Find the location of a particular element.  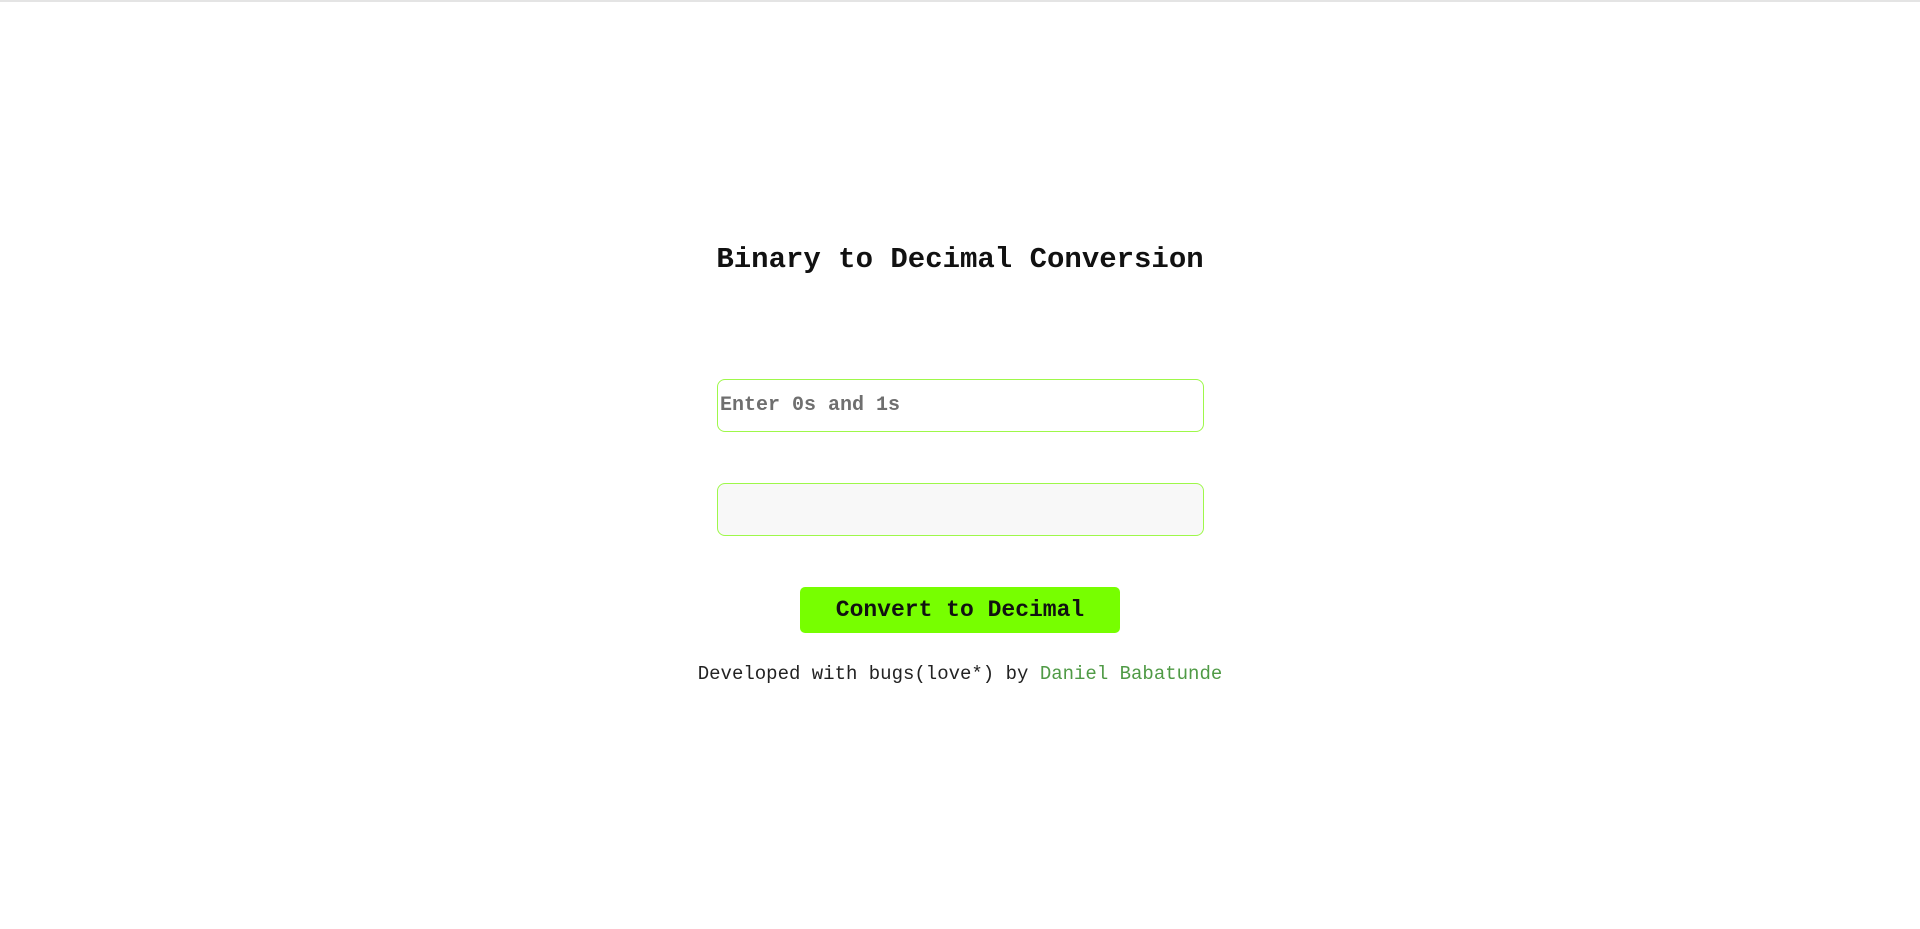

page-title: Binary to Decimal Conversion is located at coordinates (960, 259).